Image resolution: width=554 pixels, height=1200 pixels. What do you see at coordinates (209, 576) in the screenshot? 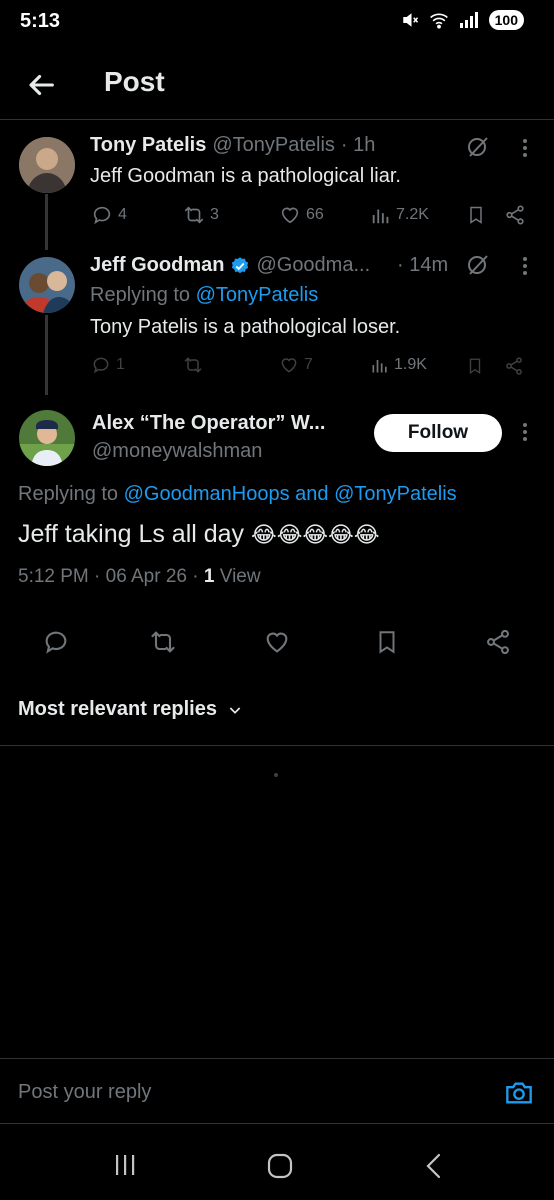
I see `view-count: 1` at bounding box center [209, 576].